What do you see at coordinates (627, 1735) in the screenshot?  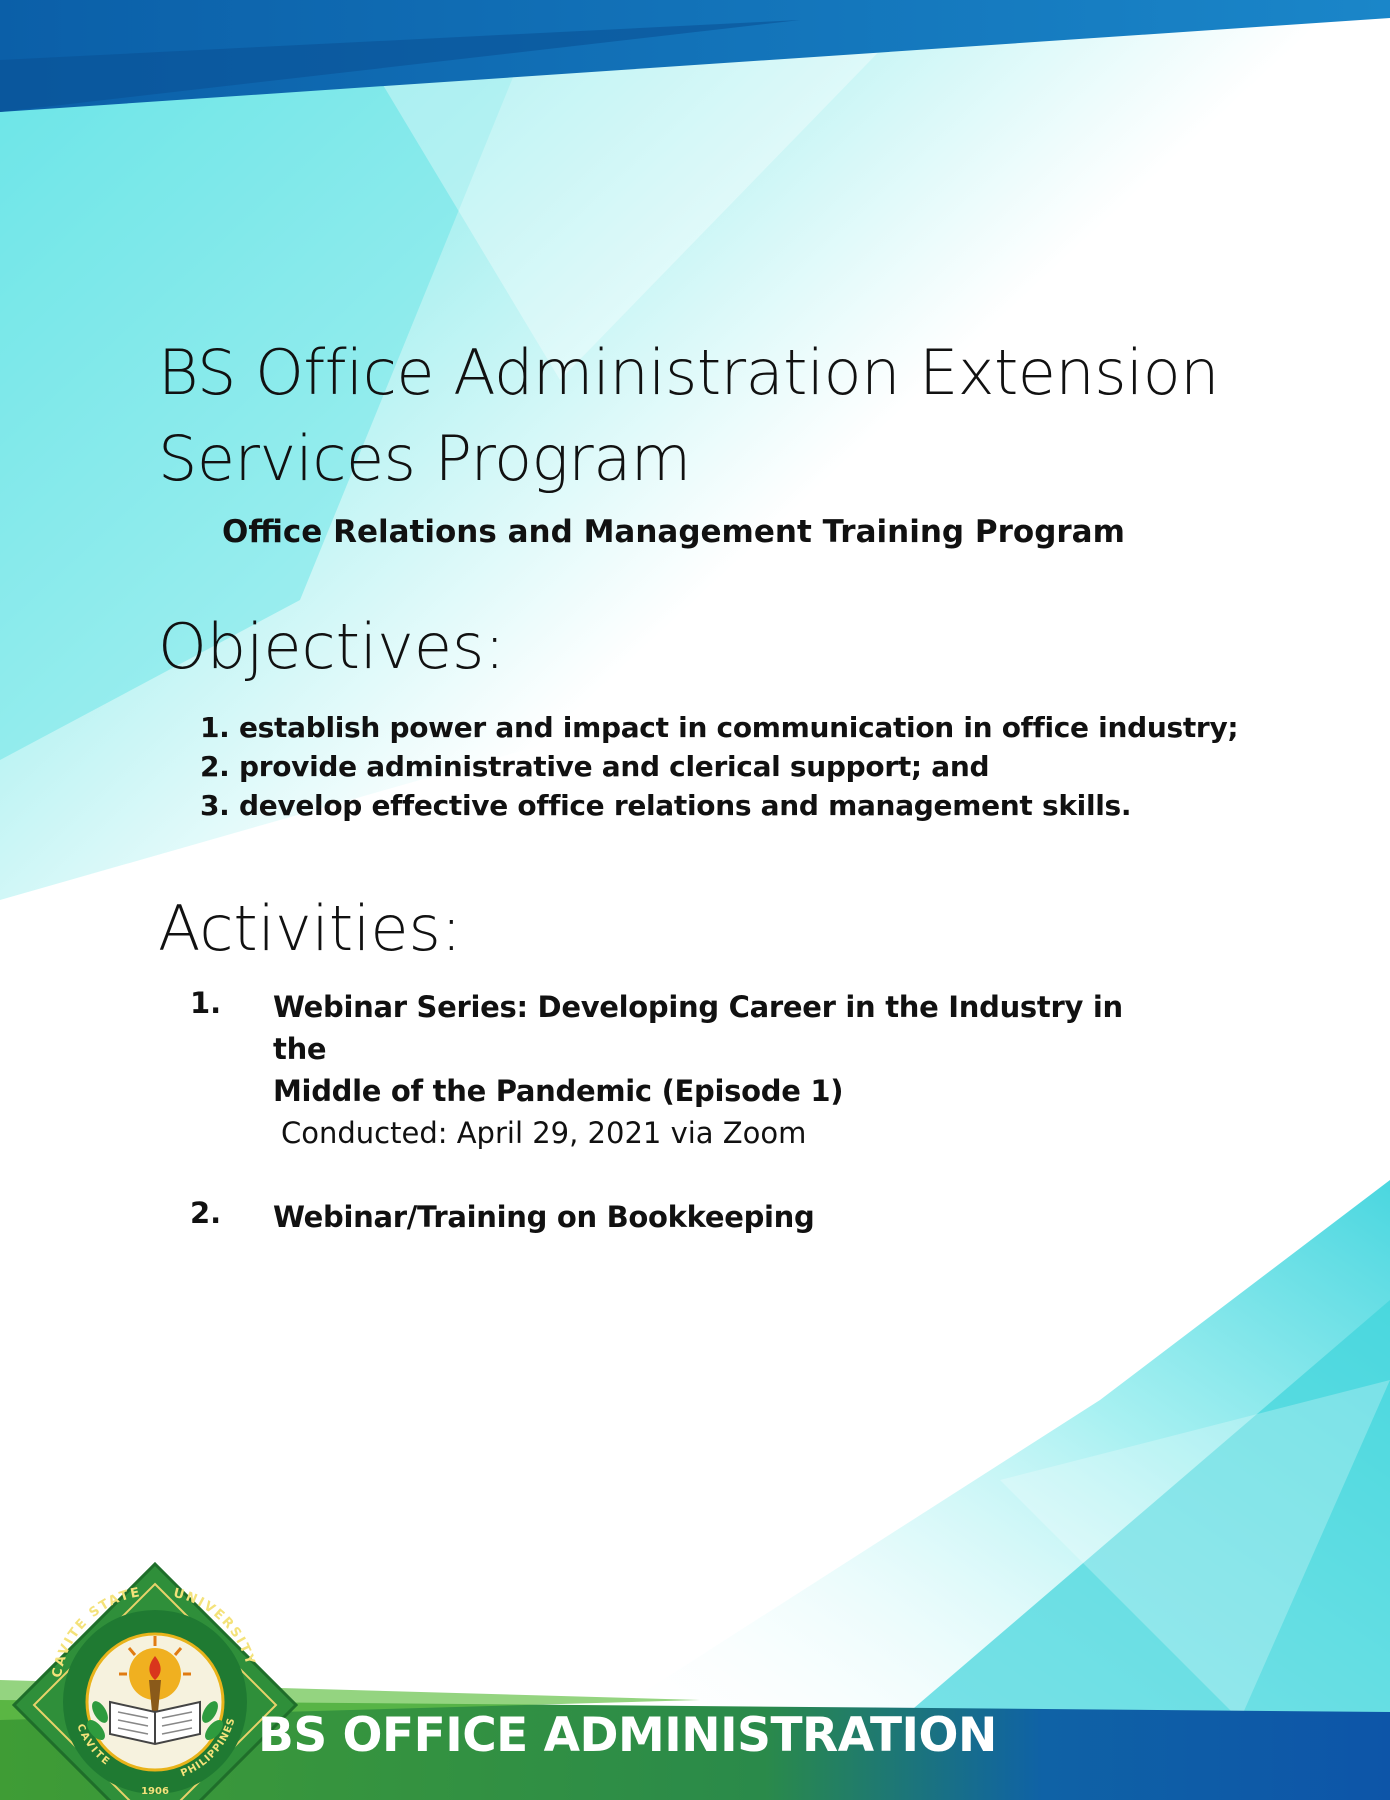 I see `footer-program-label: BS OFFICE ADMINISTRATION` at bounding box center [627, 1735].